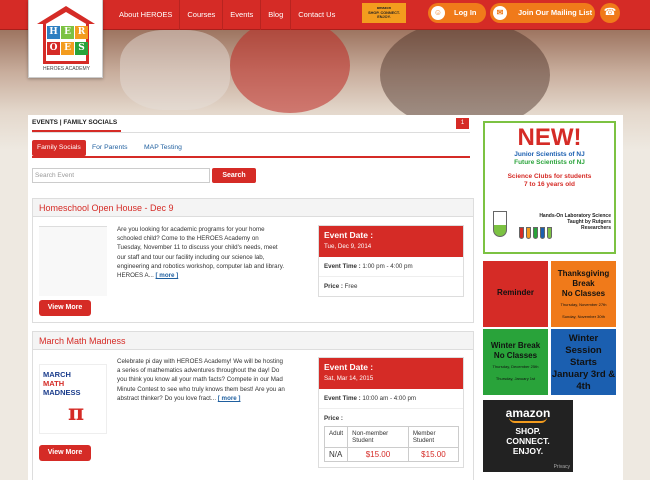 The image size is (650, 480). I want to click on logo-letter: R, so click(81, 32).